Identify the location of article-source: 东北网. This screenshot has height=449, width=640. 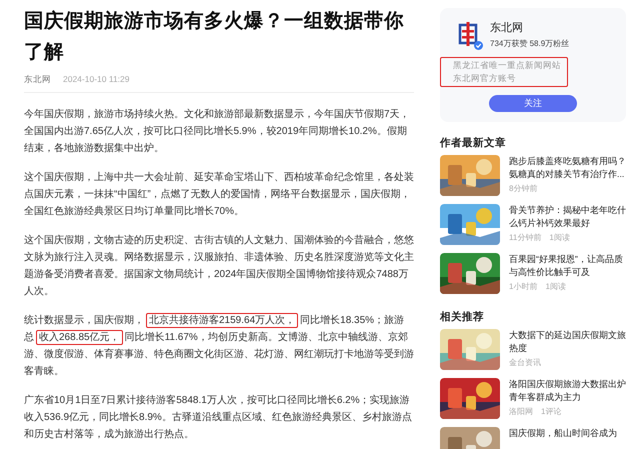
(37, 80).